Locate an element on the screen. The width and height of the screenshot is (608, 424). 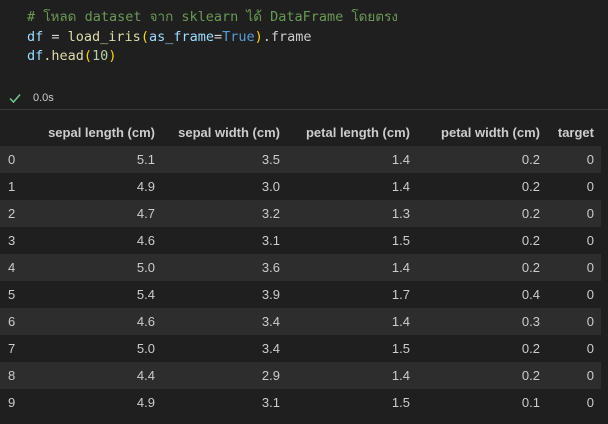
row-index: 9 is located at coordinates (12, 402).